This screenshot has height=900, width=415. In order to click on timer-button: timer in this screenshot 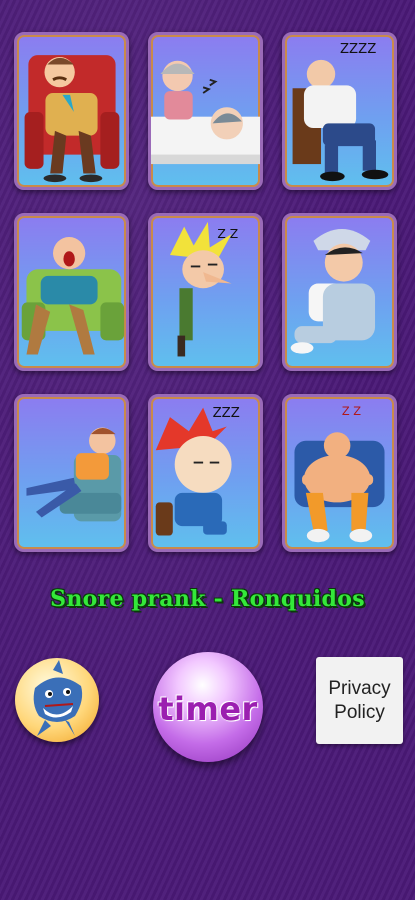, I will do `click(208, 707)`.